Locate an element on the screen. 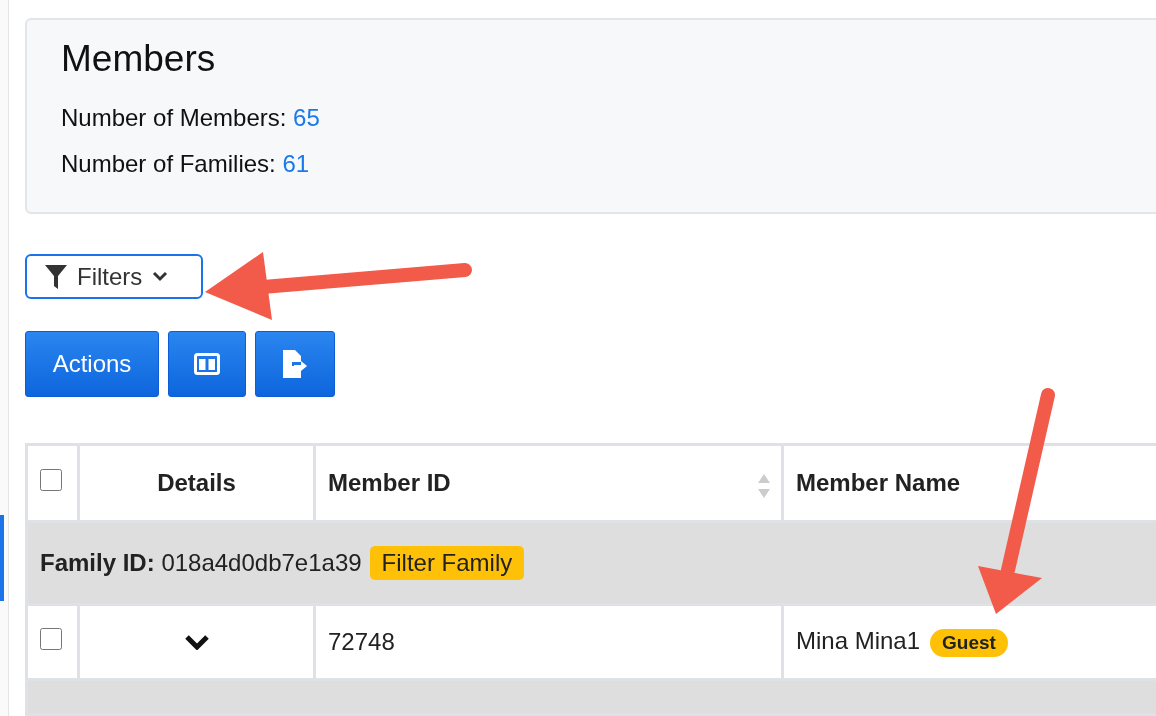  actions-button: Actions is located at coordinates (92, 364).